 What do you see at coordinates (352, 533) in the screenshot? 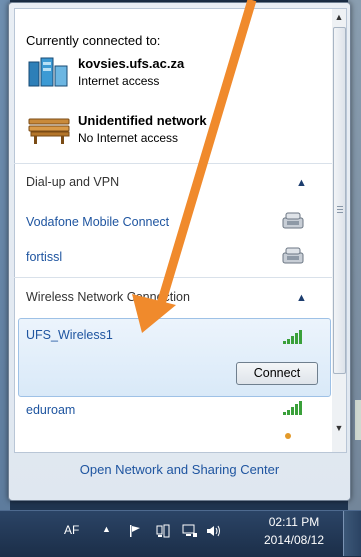
I see `show-desktop-button` at bounding box center [352, 533].